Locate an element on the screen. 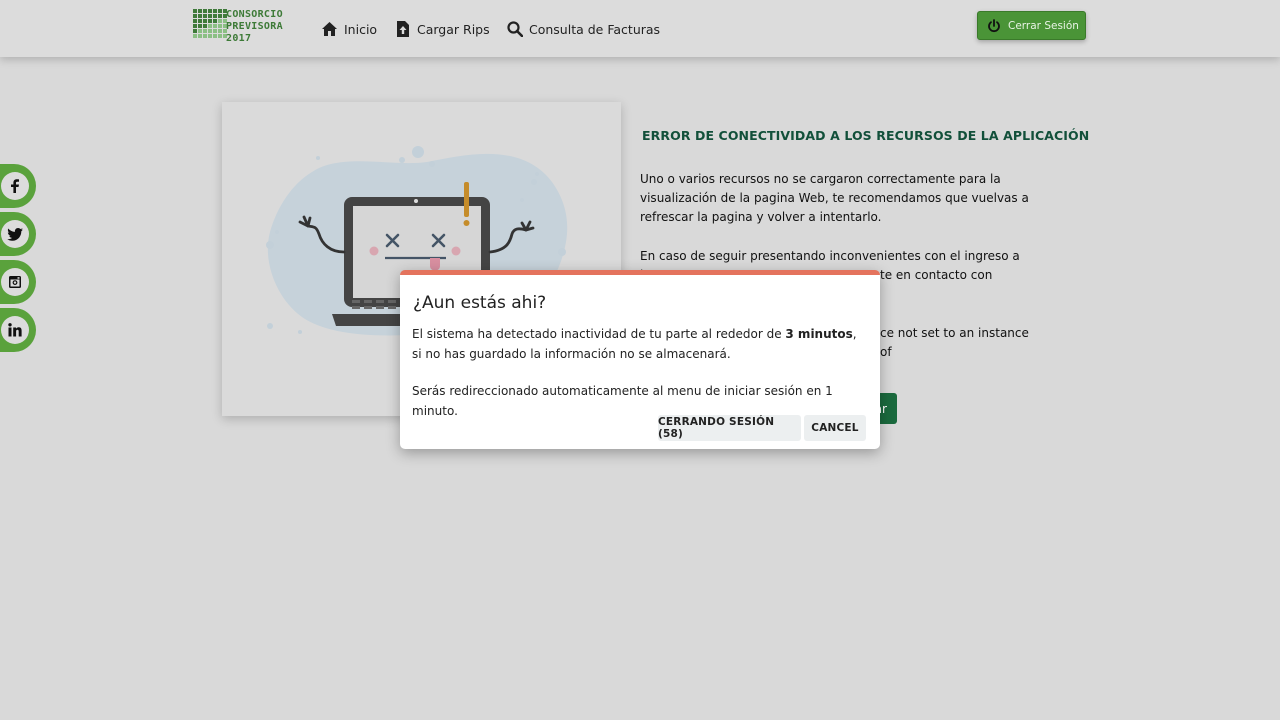 The height and width of the screenshot is (720, 1280). nav-inicio: Inicio is located at coordinates (349, 29).